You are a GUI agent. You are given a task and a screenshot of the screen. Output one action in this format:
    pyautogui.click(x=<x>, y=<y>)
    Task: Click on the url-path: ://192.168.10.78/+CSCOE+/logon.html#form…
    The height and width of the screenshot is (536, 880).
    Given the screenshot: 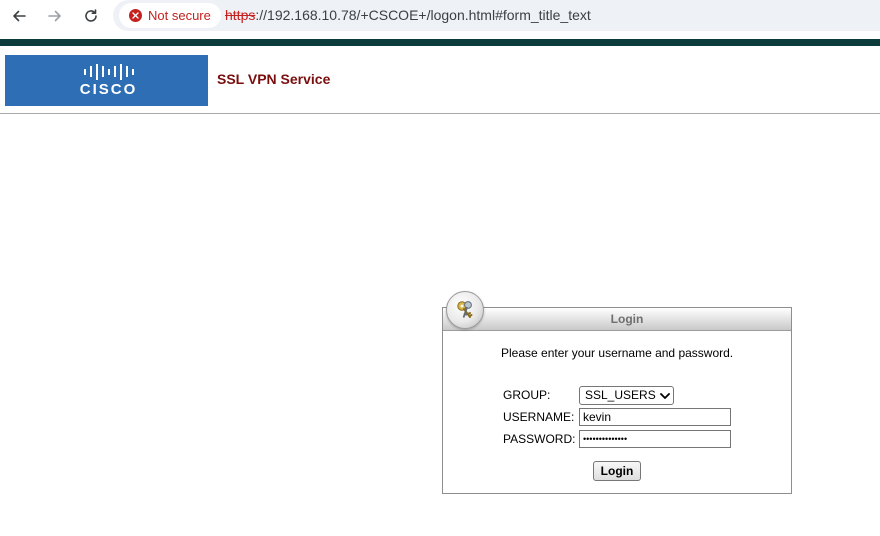 What is the action you would take?
    pyautogui.click(x=423, y=15)
    